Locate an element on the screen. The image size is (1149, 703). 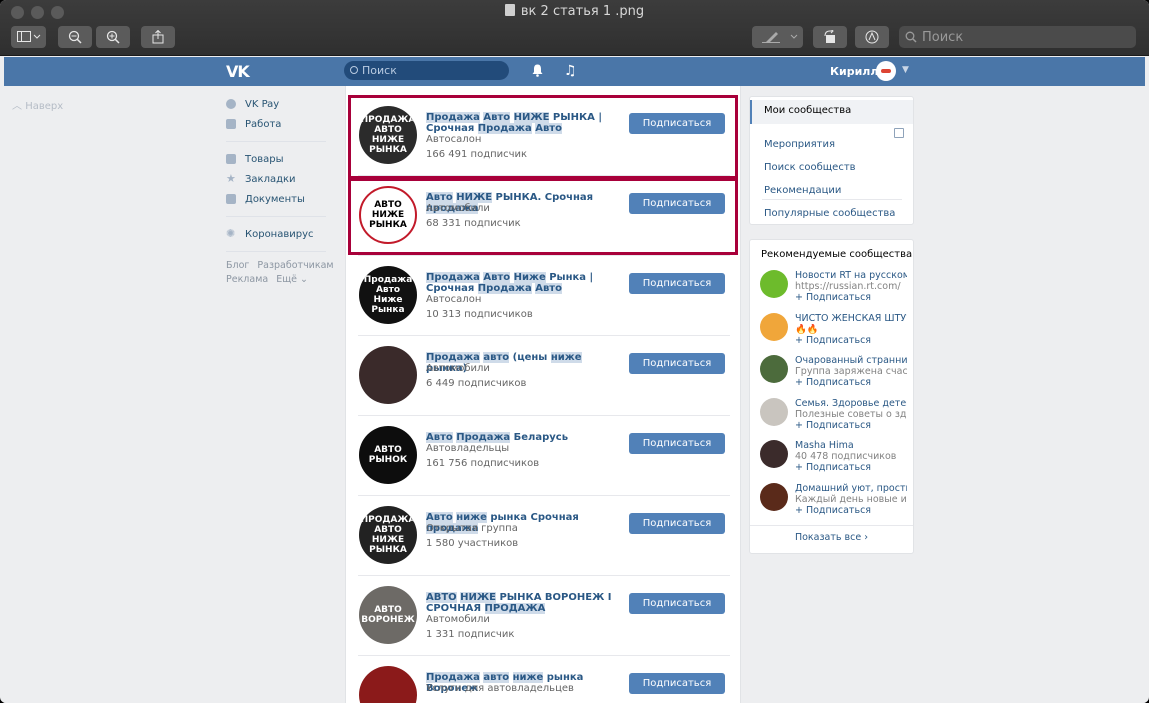
community-description: https://russian.rt.com/ is located at coordinates (848, 286).